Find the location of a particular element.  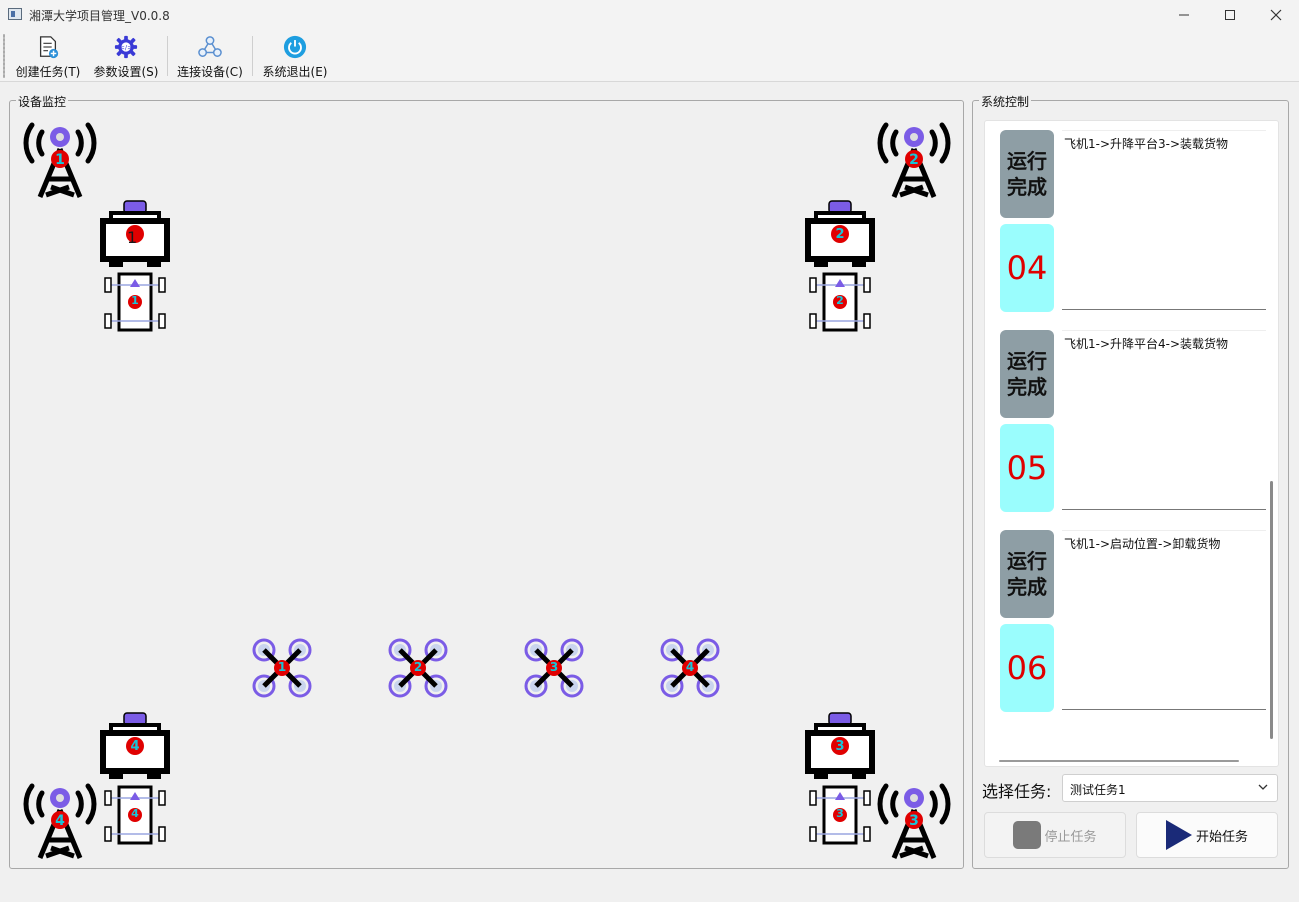

app-icon is located at coordinates (15, 14).